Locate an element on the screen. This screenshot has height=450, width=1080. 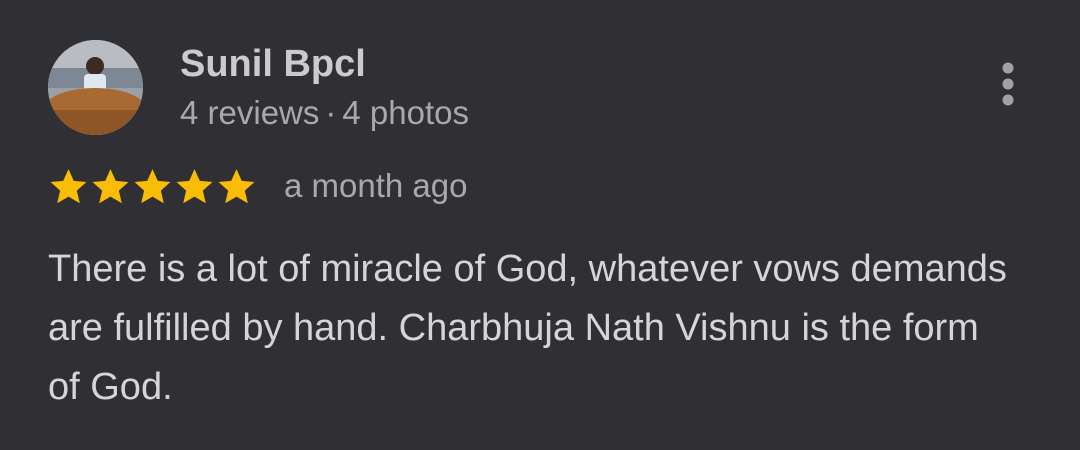
avatar is located at coordinates (95, 87).